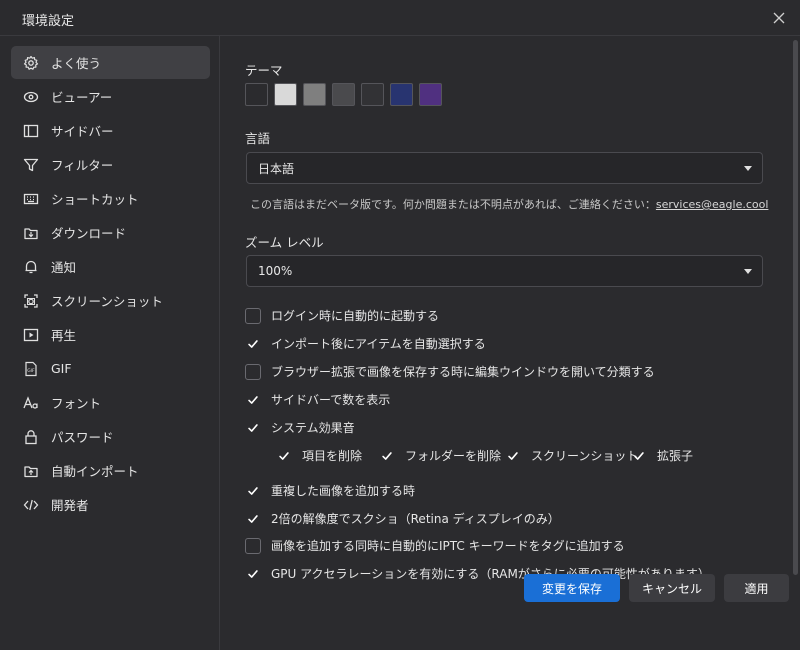 The image size is (800, 650). What do you see at coordinates (313, 428) in the screenshot?
I see `checkbox-label: システム効果音` at bounding box center [313, 428].